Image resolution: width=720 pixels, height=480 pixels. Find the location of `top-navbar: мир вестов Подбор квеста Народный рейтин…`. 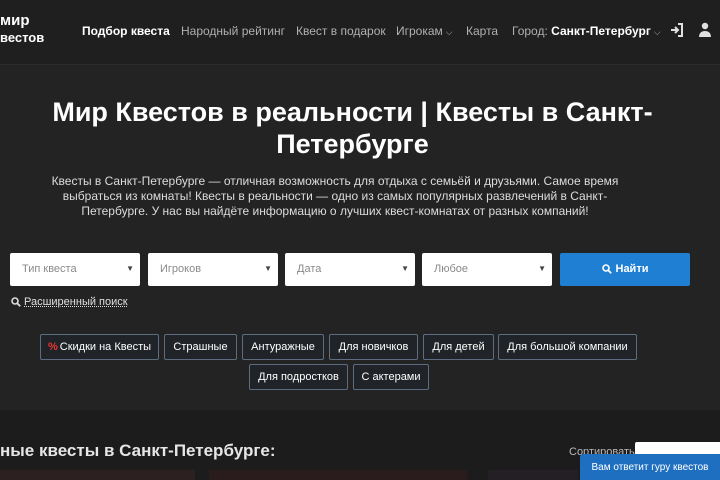

top-navbar: мир вестов Подбор квеста Народный рейтин… is located at coordinates (360, 32).